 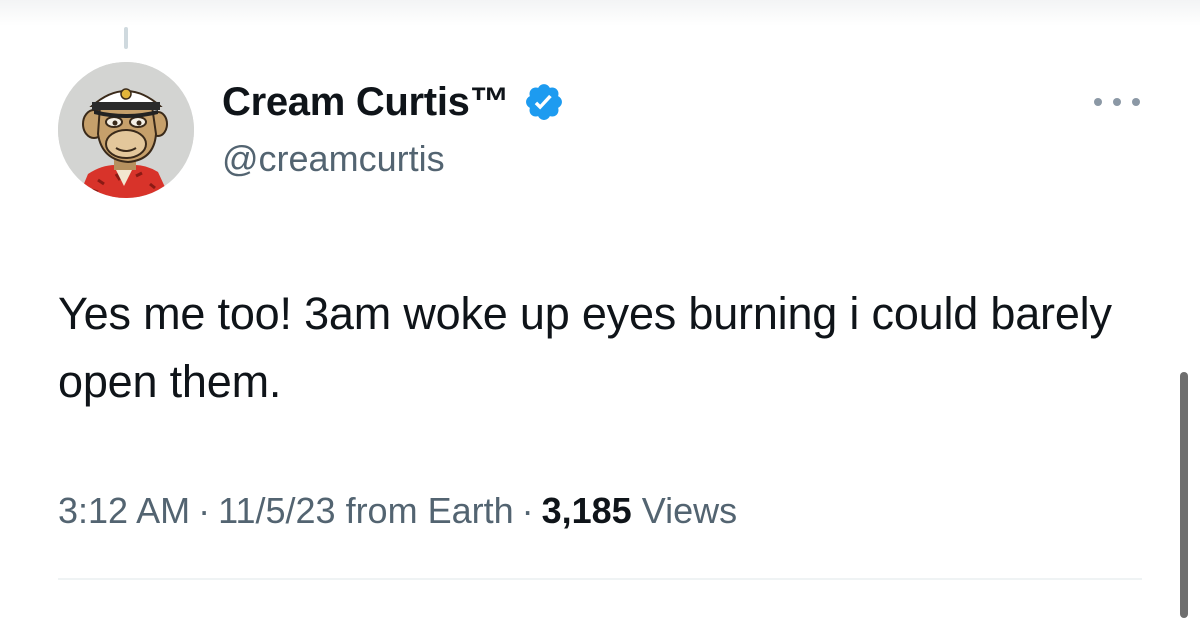 I want to click on author-display-name: Cream Curtis™, so click(x=366, y=102).